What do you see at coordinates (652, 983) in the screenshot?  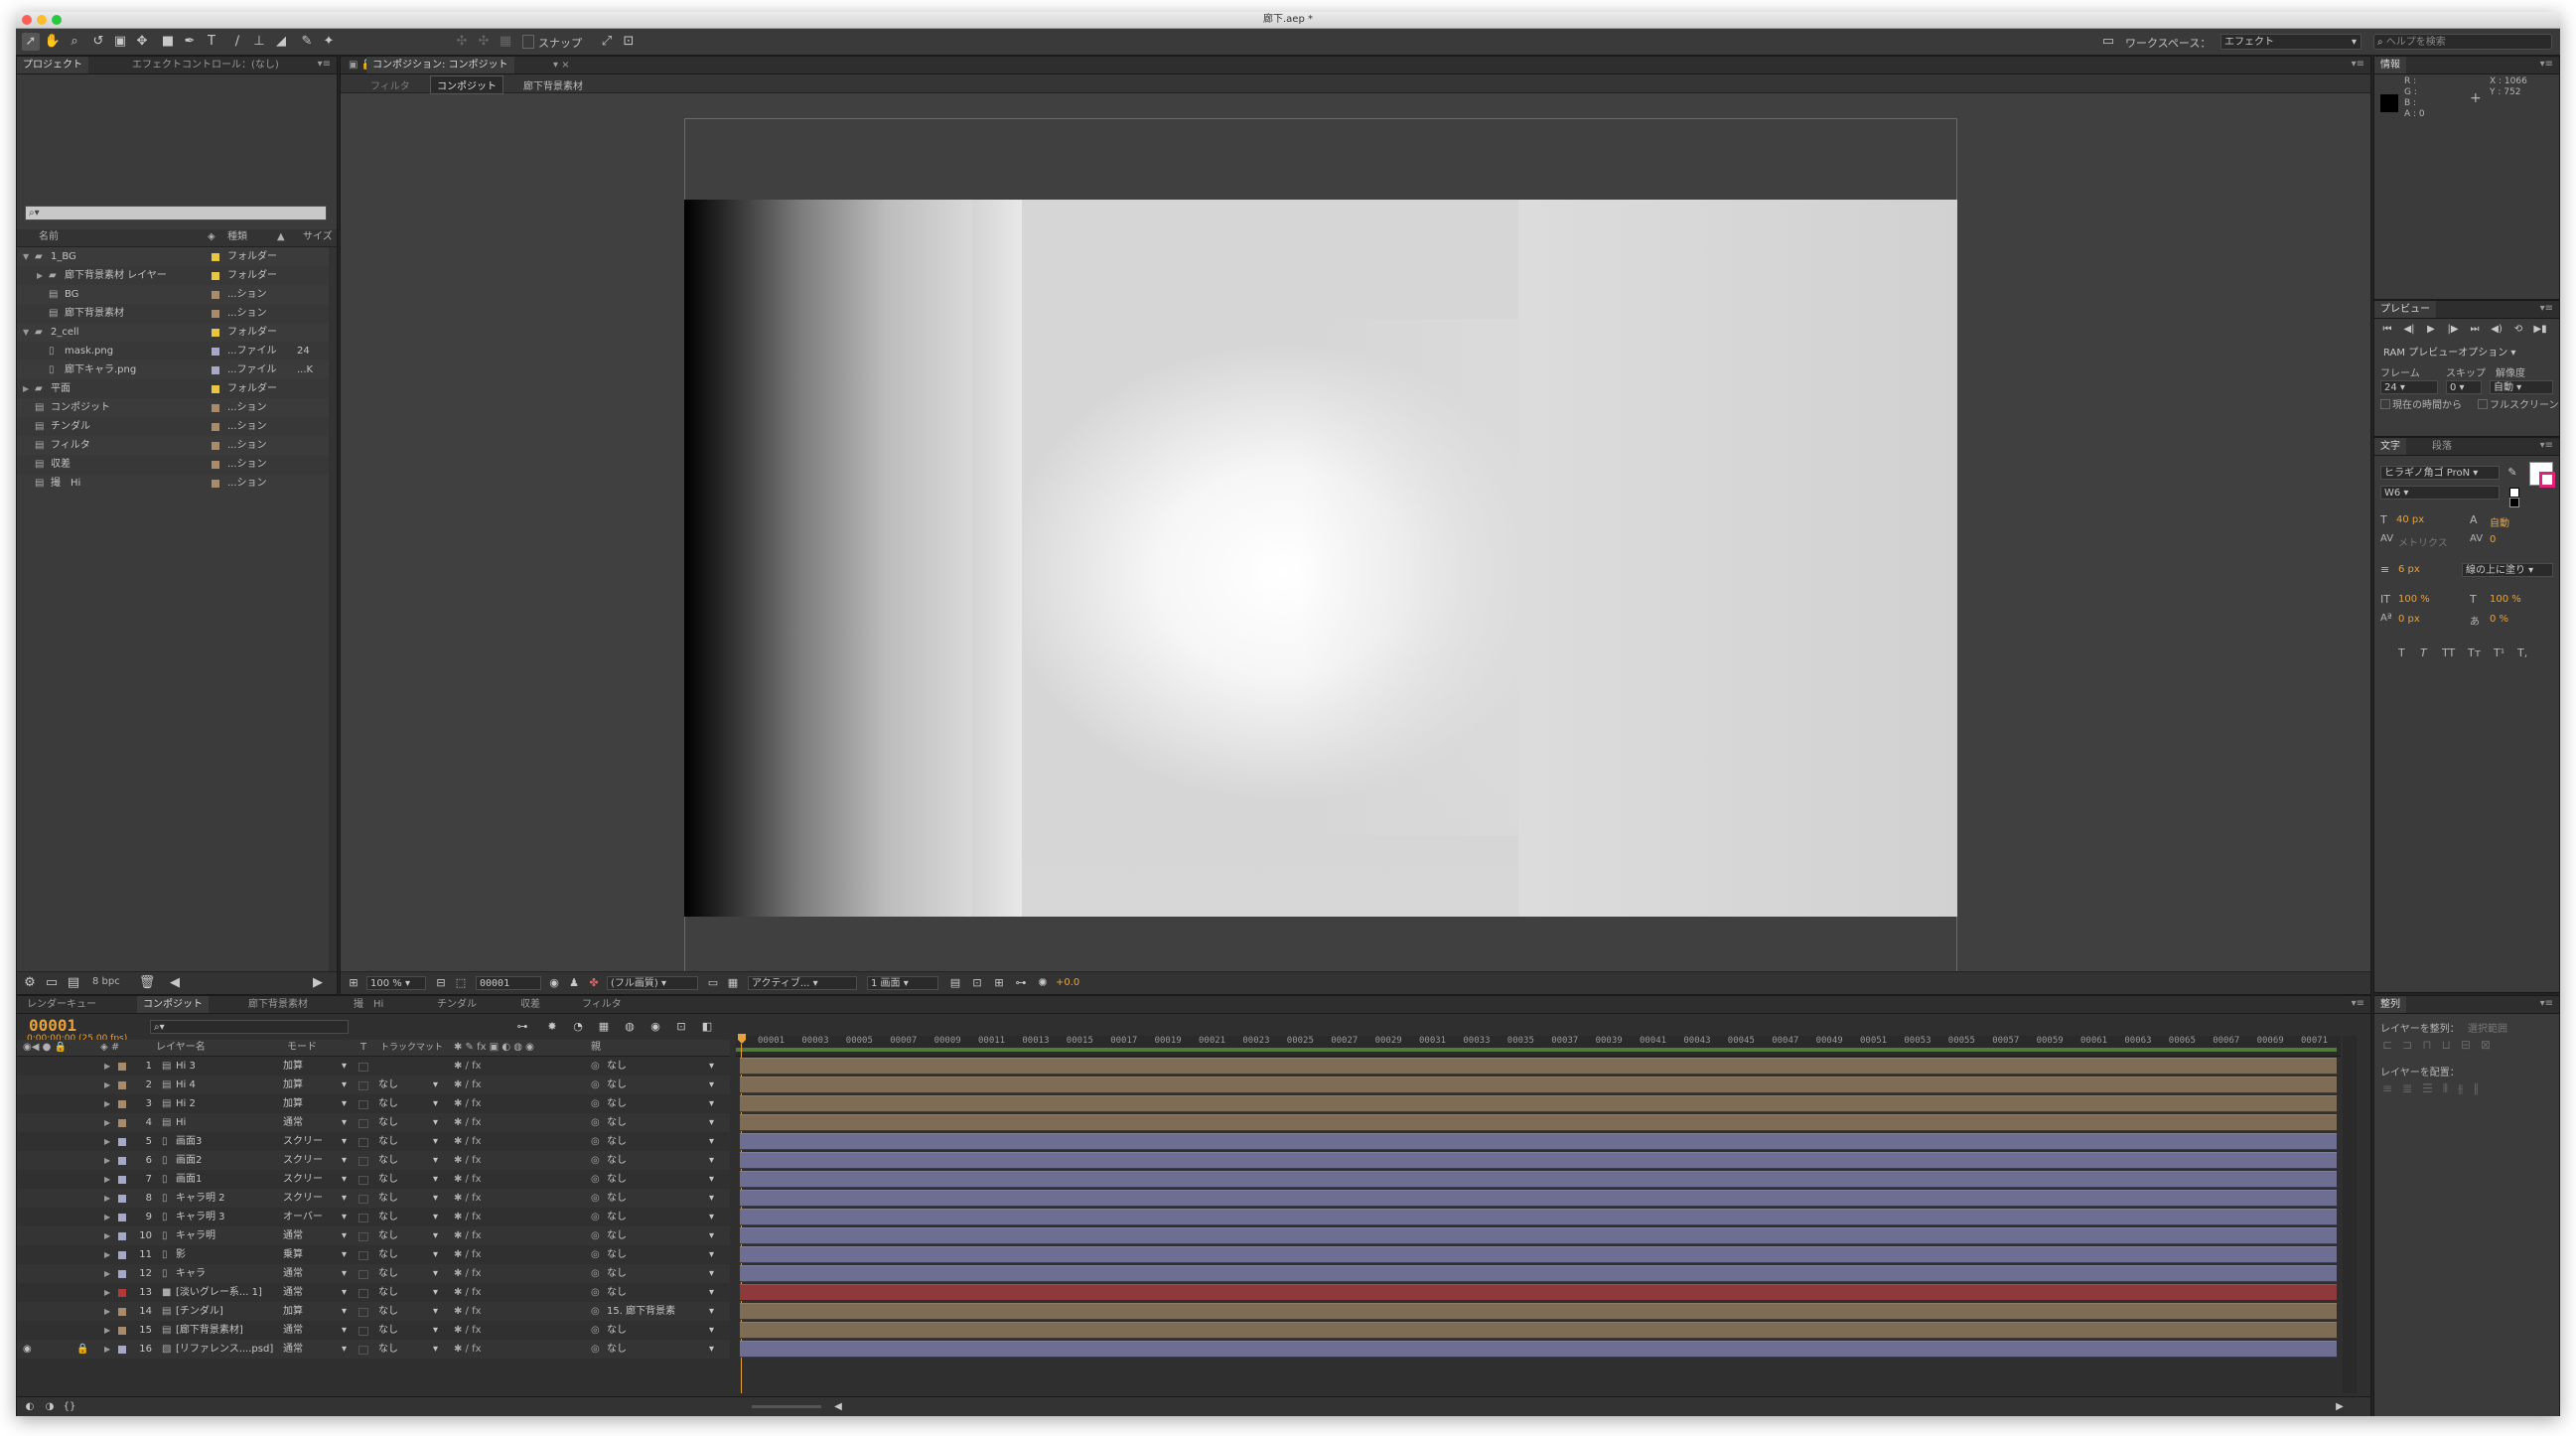 I see `resolution-select: (フル画質) ▾` at bounding box center [652, 983].